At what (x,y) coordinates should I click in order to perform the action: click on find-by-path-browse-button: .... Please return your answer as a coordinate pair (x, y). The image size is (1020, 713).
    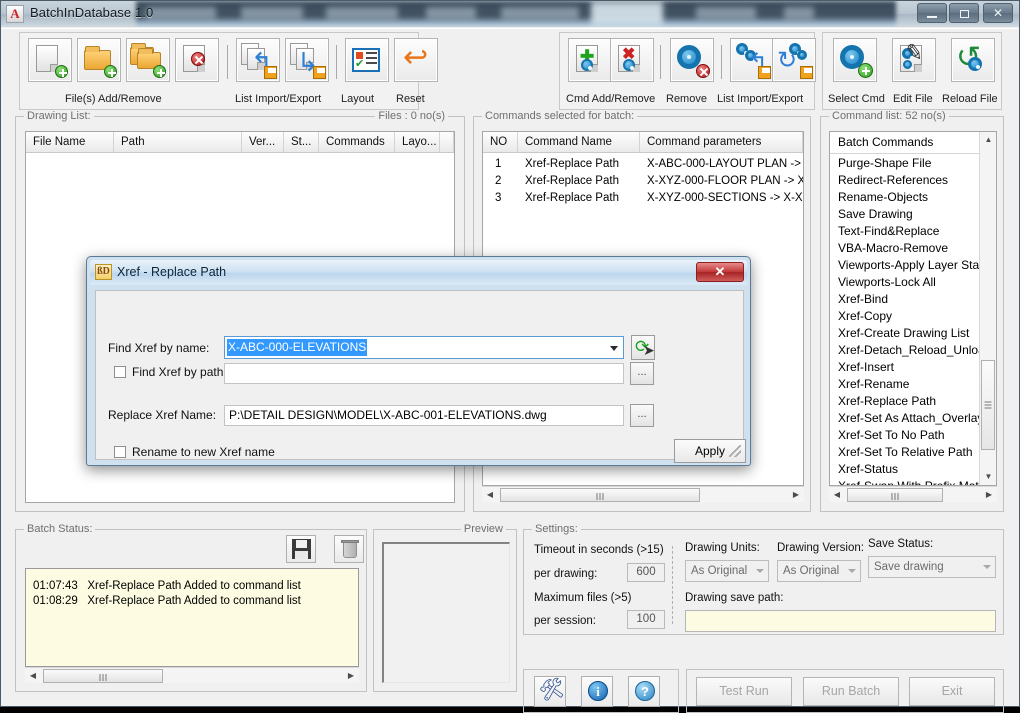
    Looking at the image, I should click on (642, 373).